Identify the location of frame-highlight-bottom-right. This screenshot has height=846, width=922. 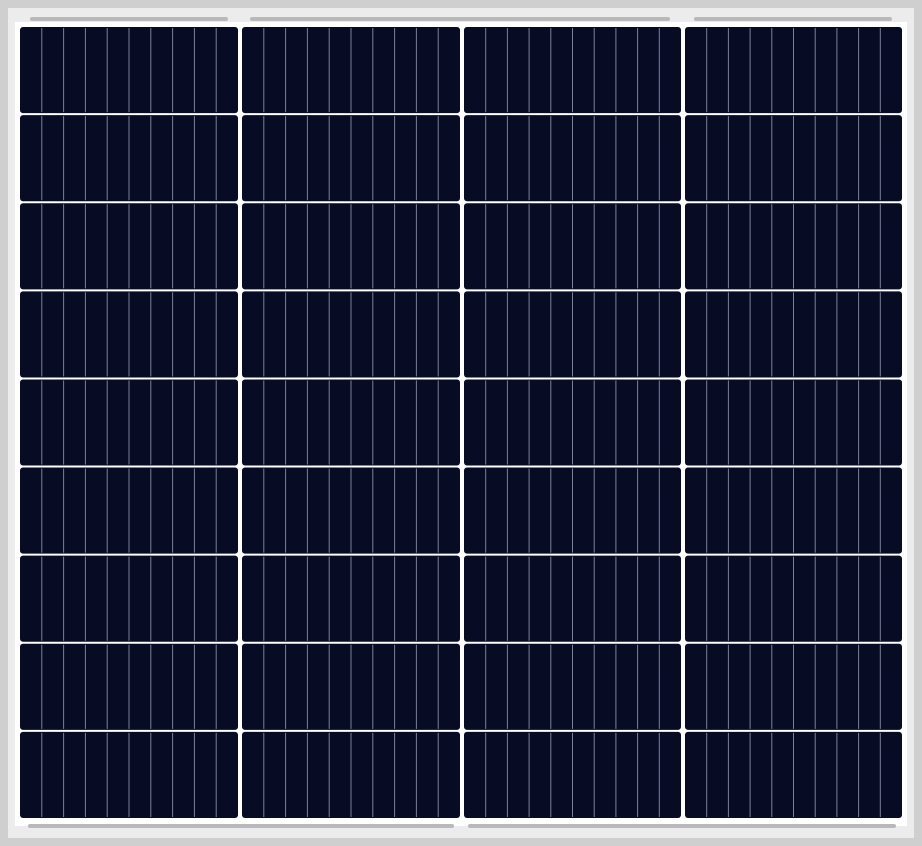
(682, 826).